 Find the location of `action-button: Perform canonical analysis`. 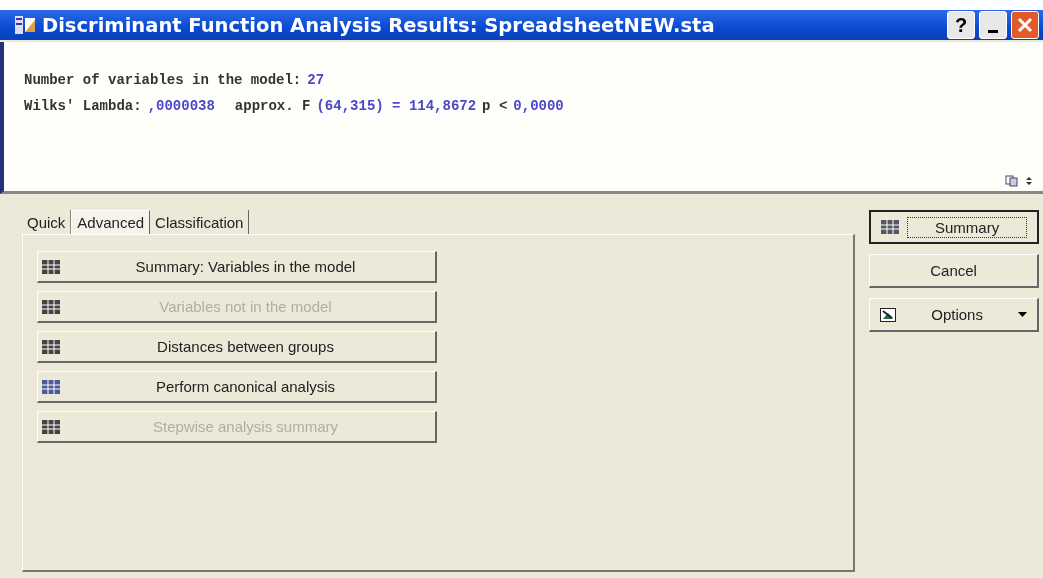

action-button: Perform canonical analysis is located at coordinates (237, 387).